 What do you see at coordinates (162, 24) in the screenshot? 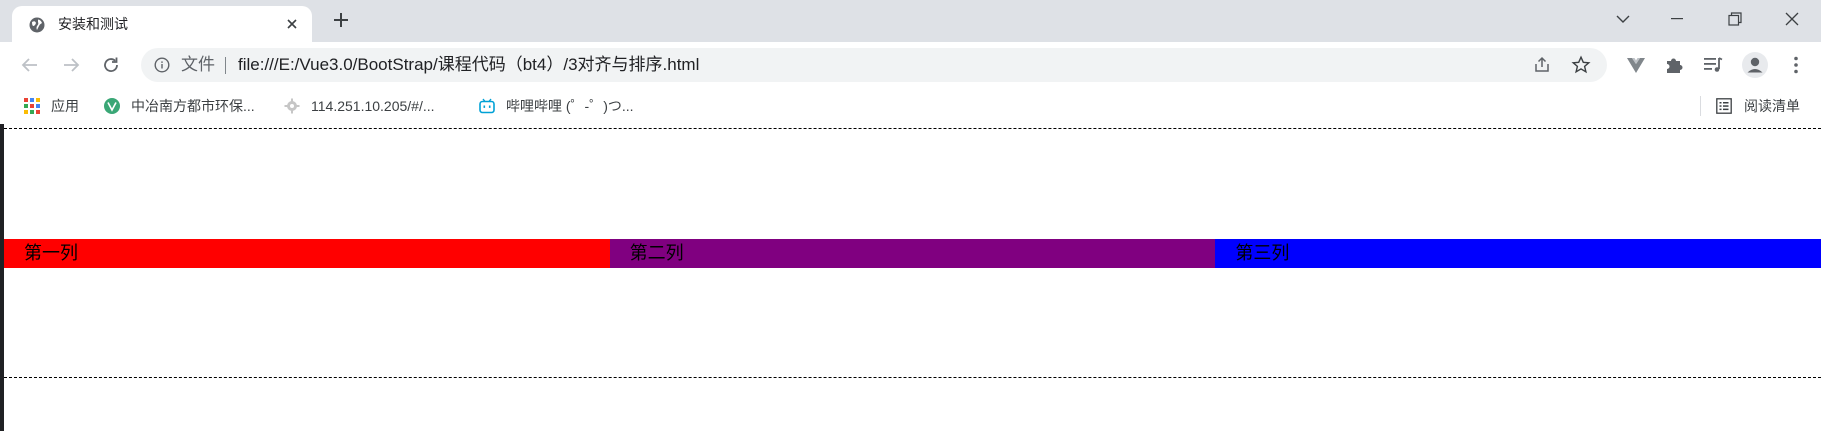
I see `browser-tab: 安装和测试` at bounding box center [162, 24].